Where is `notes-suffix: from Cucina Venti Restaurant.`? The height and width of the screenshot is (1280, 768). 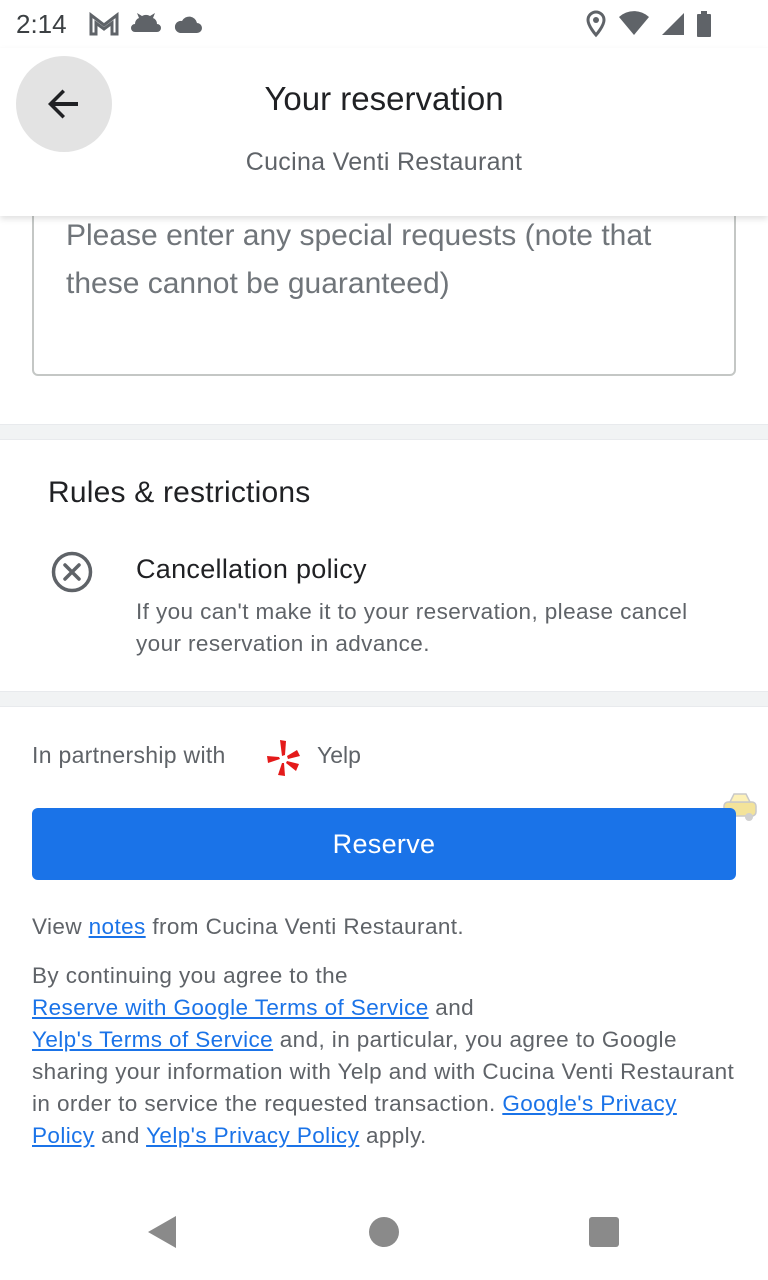 notes-suffix: from Cucina Venti Restaurant. is located at coordinates (308, 926).